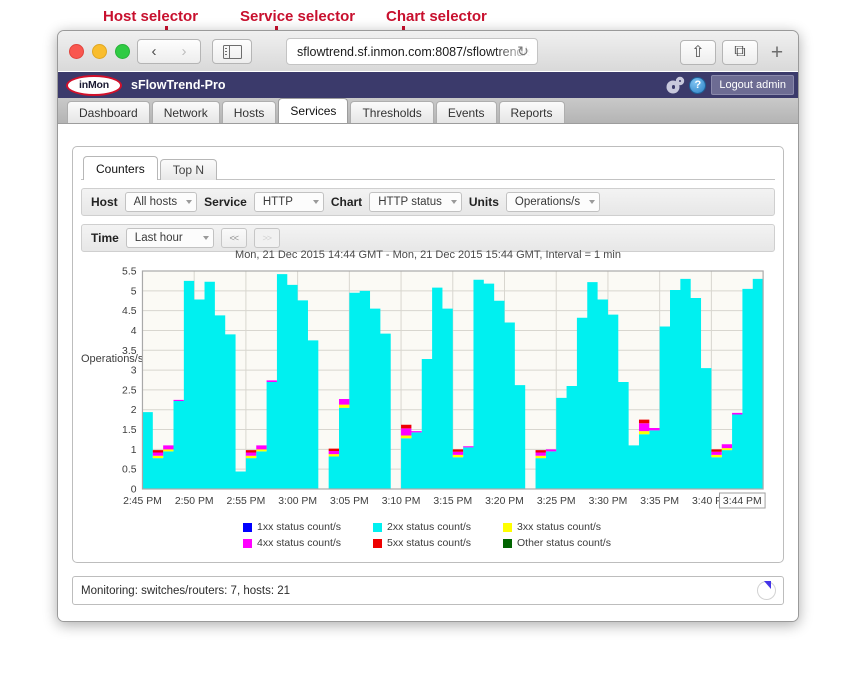 The width and height of the screenshot is (851, 696). Describe the element at coordinates (608, 501) in the screenshot. I see `x-tick-label: 3:30 PM` at that location.